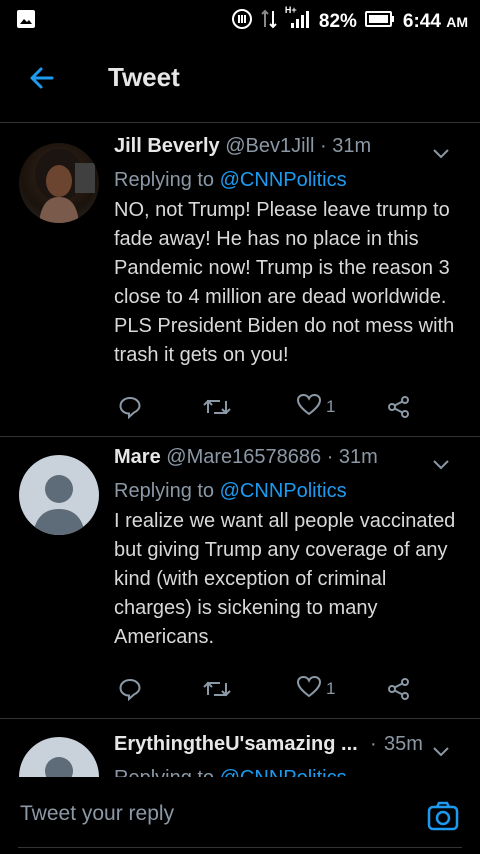  What do you see at coordinates (435, 21) in the screenshot?
I see `clock: 6:44 AM` at bounding box center [435, 21].